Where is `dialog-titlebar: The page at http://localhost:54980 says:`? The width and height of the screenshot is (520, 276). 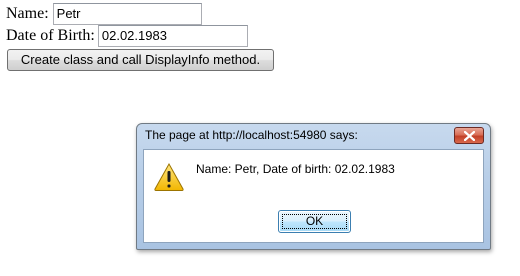
dialog-titlebar: The page at http://localhost:54980 says: is located at coordinates (313, 136).